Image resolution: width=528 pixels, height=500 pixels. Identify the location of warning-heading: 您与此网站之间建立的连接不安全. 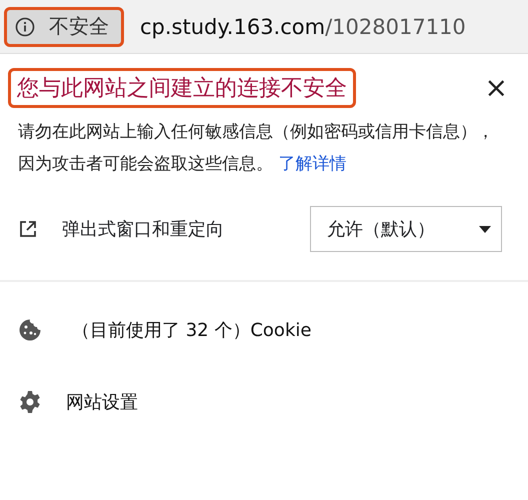
(182, 88).